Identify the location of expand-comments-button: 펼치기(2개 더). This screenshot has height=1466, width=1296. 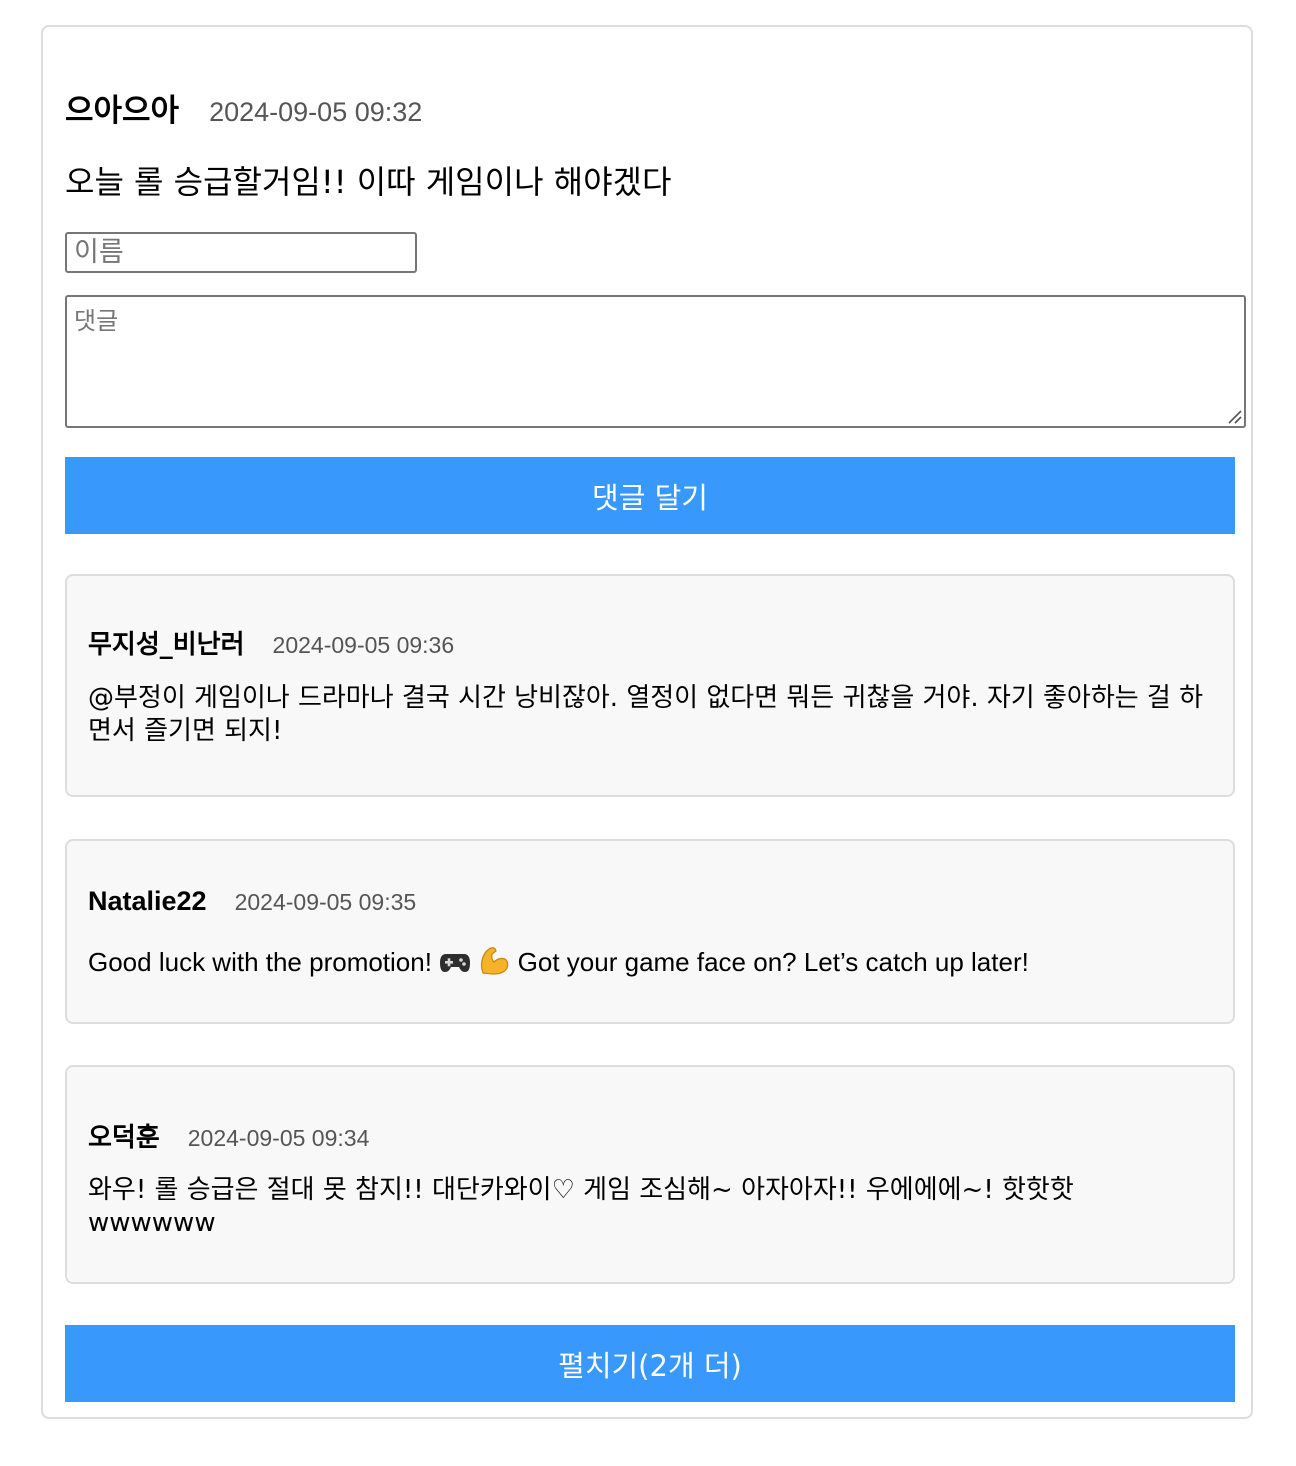
(650, 1363).